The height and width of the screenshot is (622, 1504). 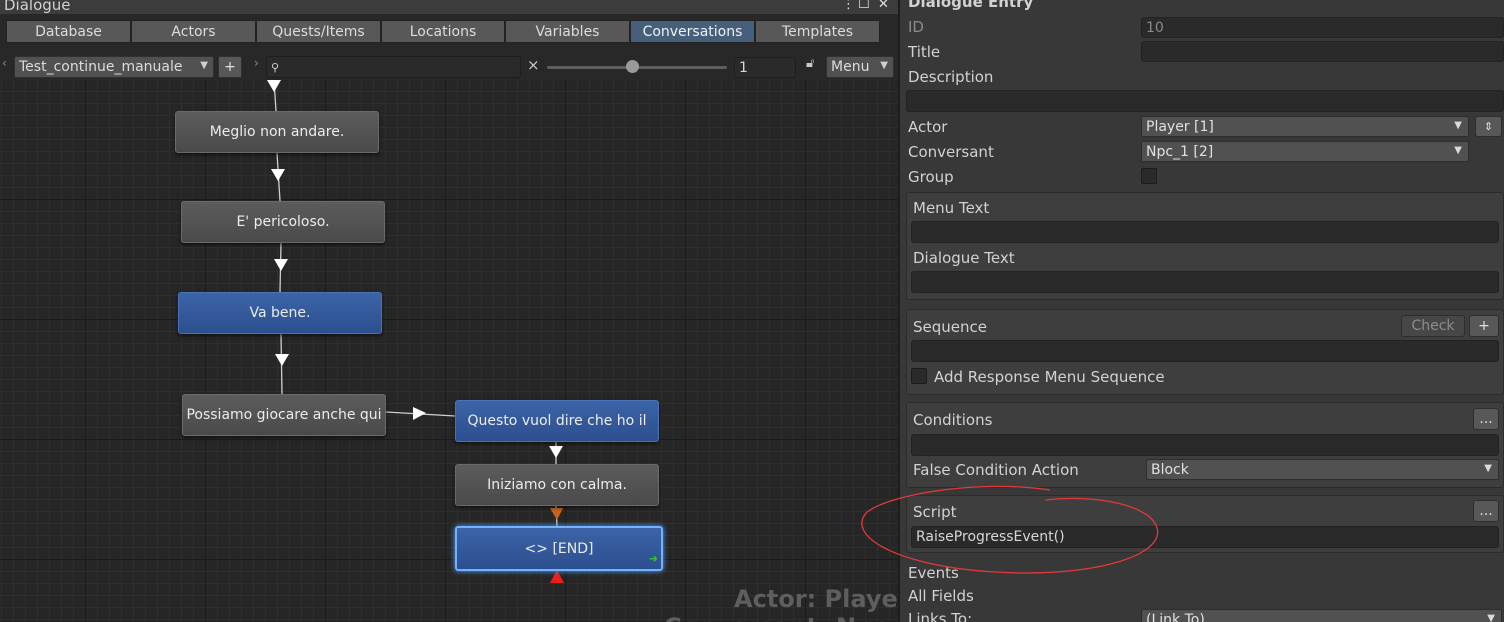 What do you see at coordinates (1322, 51) in the screenshot?
I see `title-field` at bounding box center [1322, 51].